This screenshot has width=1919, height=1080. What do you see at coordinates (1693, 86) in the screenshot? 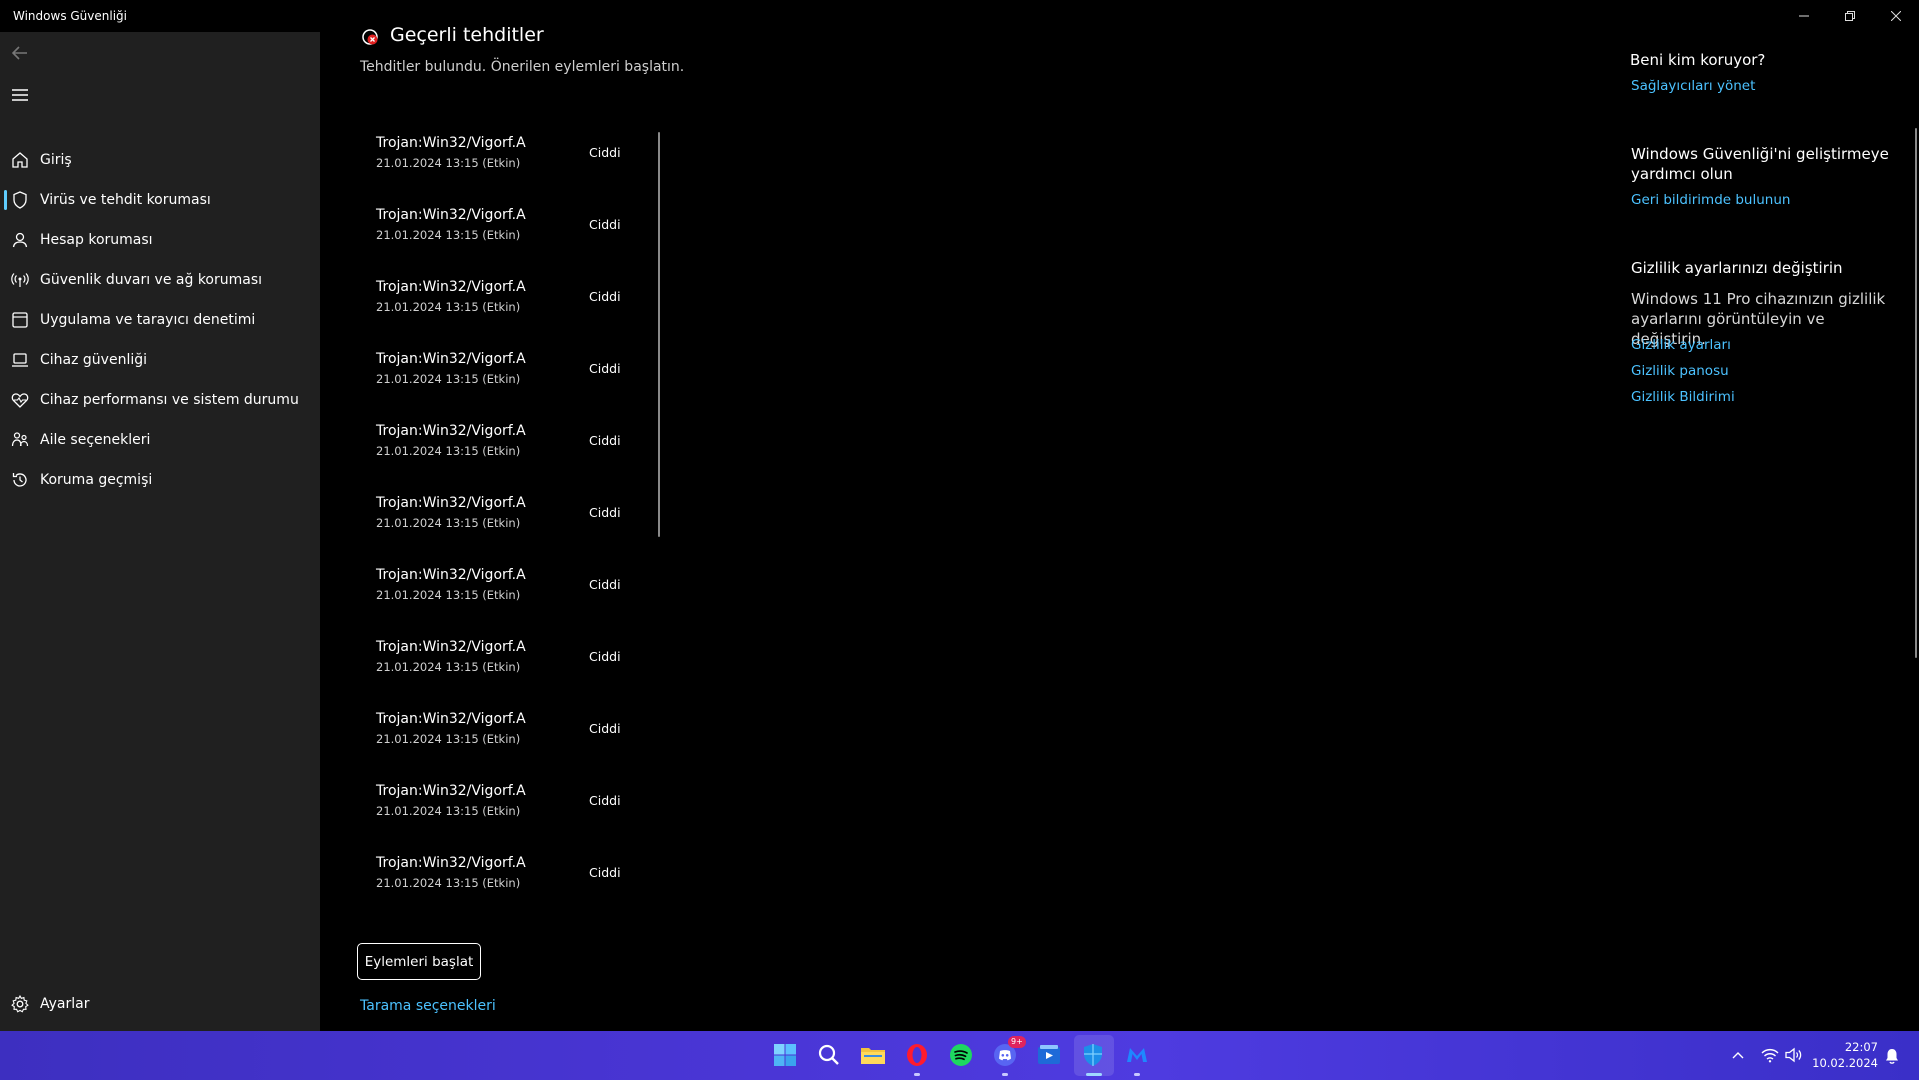
I see `manage-providers-link: Sağlayıcıları yönet` at bounding box center [1693, 86].